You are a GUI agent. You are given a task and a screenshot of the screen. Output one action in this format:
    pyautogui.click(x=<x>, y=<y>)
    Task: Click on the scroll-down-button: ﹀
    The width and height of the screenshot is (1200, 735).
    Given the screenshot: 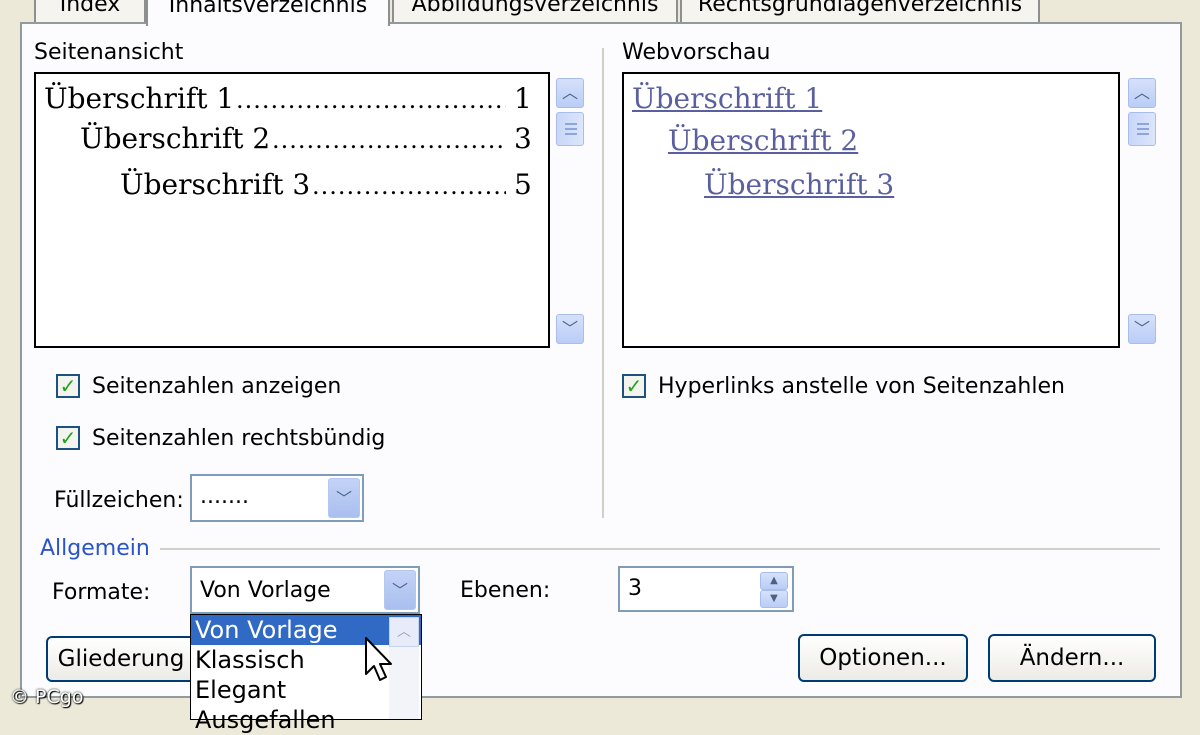 What is the action you would take?
    pyautogui.click(x=570, y=329)
    